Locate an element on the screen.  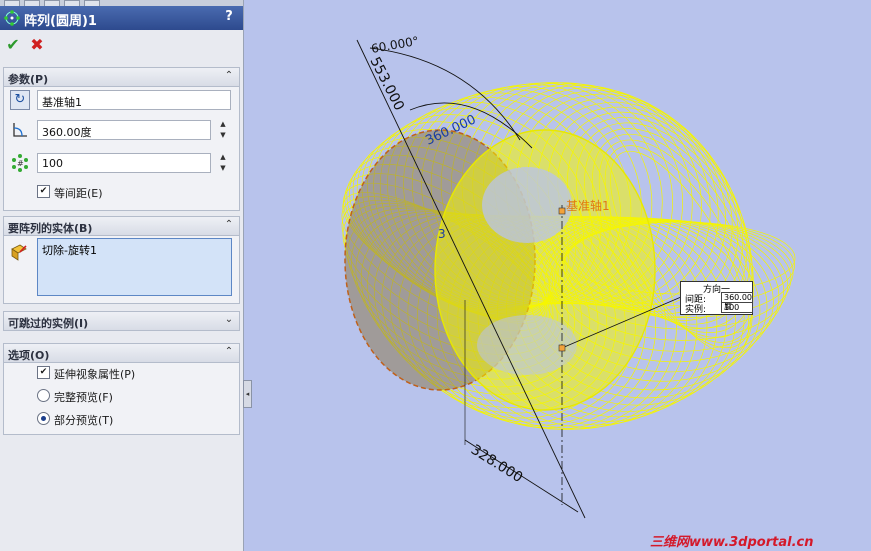
watermark-text: 三维网www.3dportal.cn is located at coordinates (732, 542).